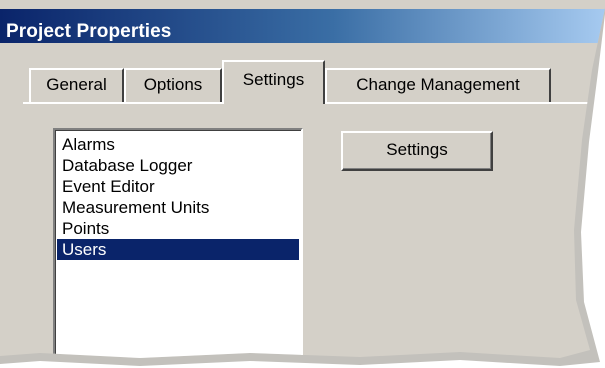 The height and width of the screenshot is (368, 605). I want to click on tab-settings: Settings, so click(273, 82).